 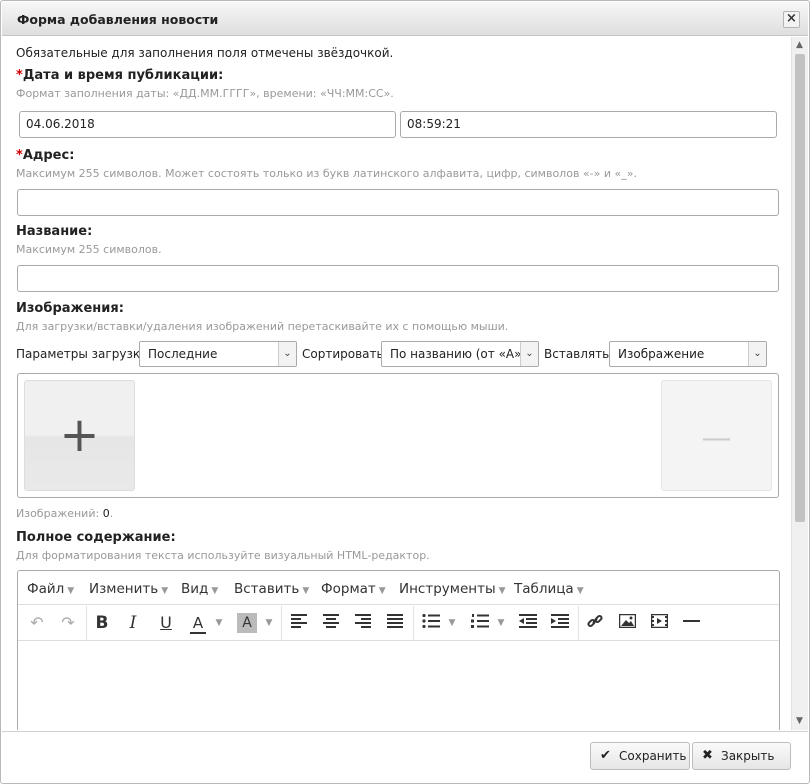 I want to click on save-button: ✔ Сохранить, so click(x=640, y=756).